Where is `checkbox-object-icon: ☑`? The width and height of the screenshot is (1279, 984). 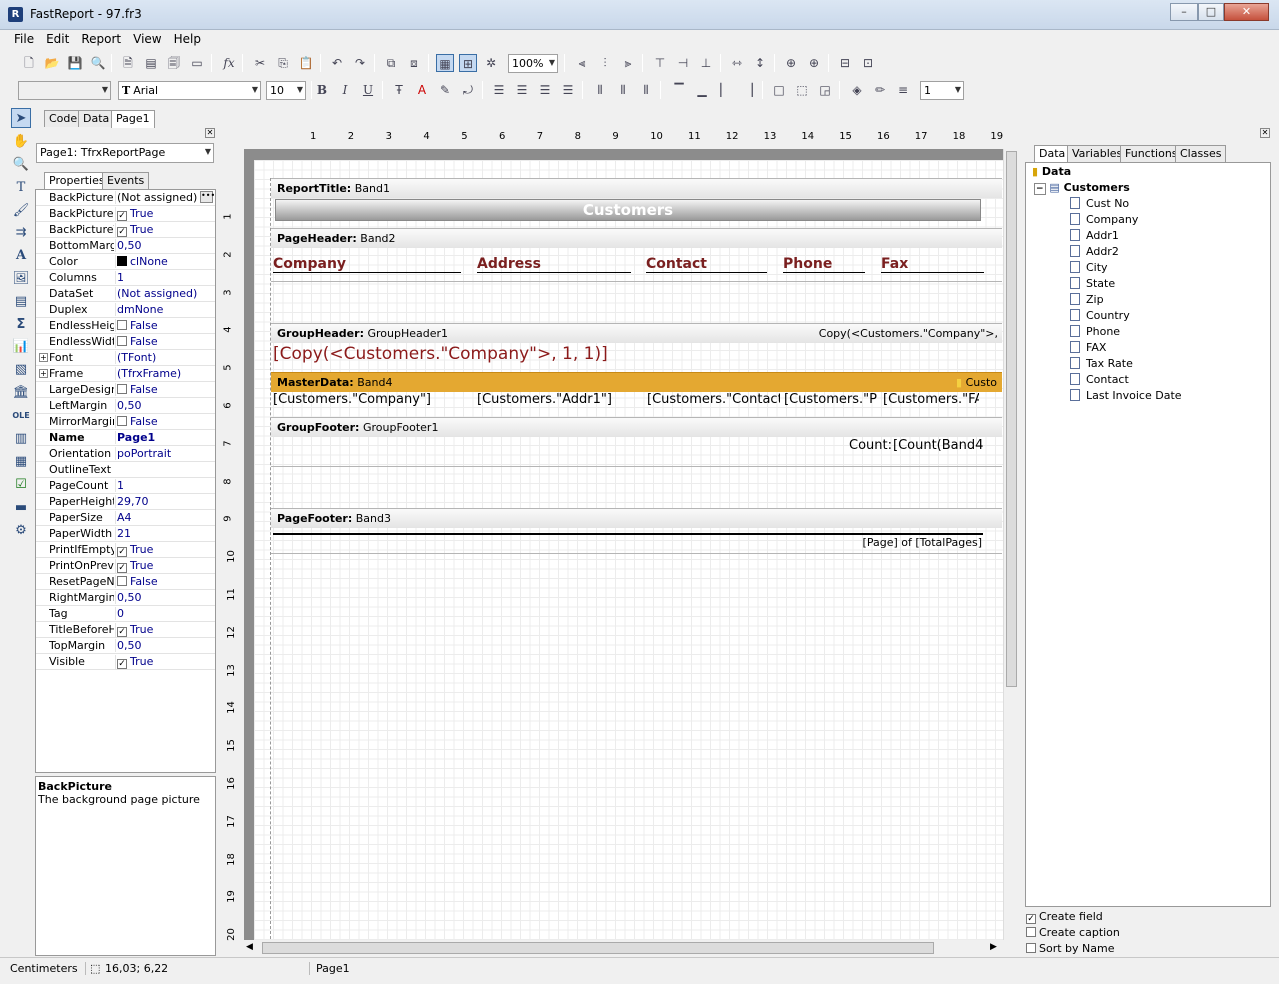
checkbox-object-icon: ☑ is located at coordinates (21, 485).